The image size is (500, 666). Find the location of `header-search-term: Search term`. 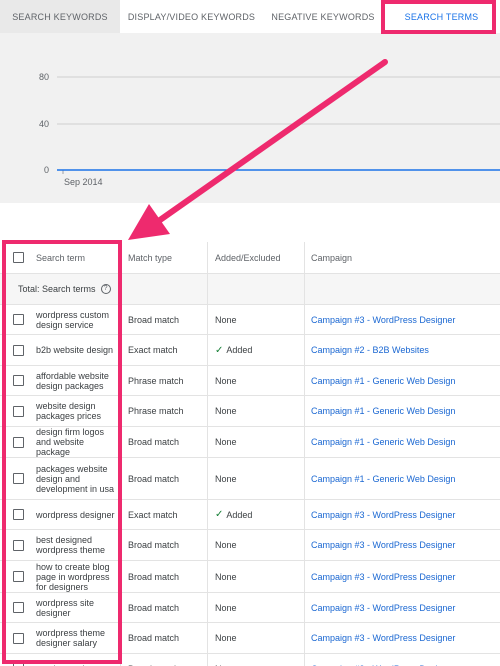

header-search-term: Search term is located at coordinates (78, 257).